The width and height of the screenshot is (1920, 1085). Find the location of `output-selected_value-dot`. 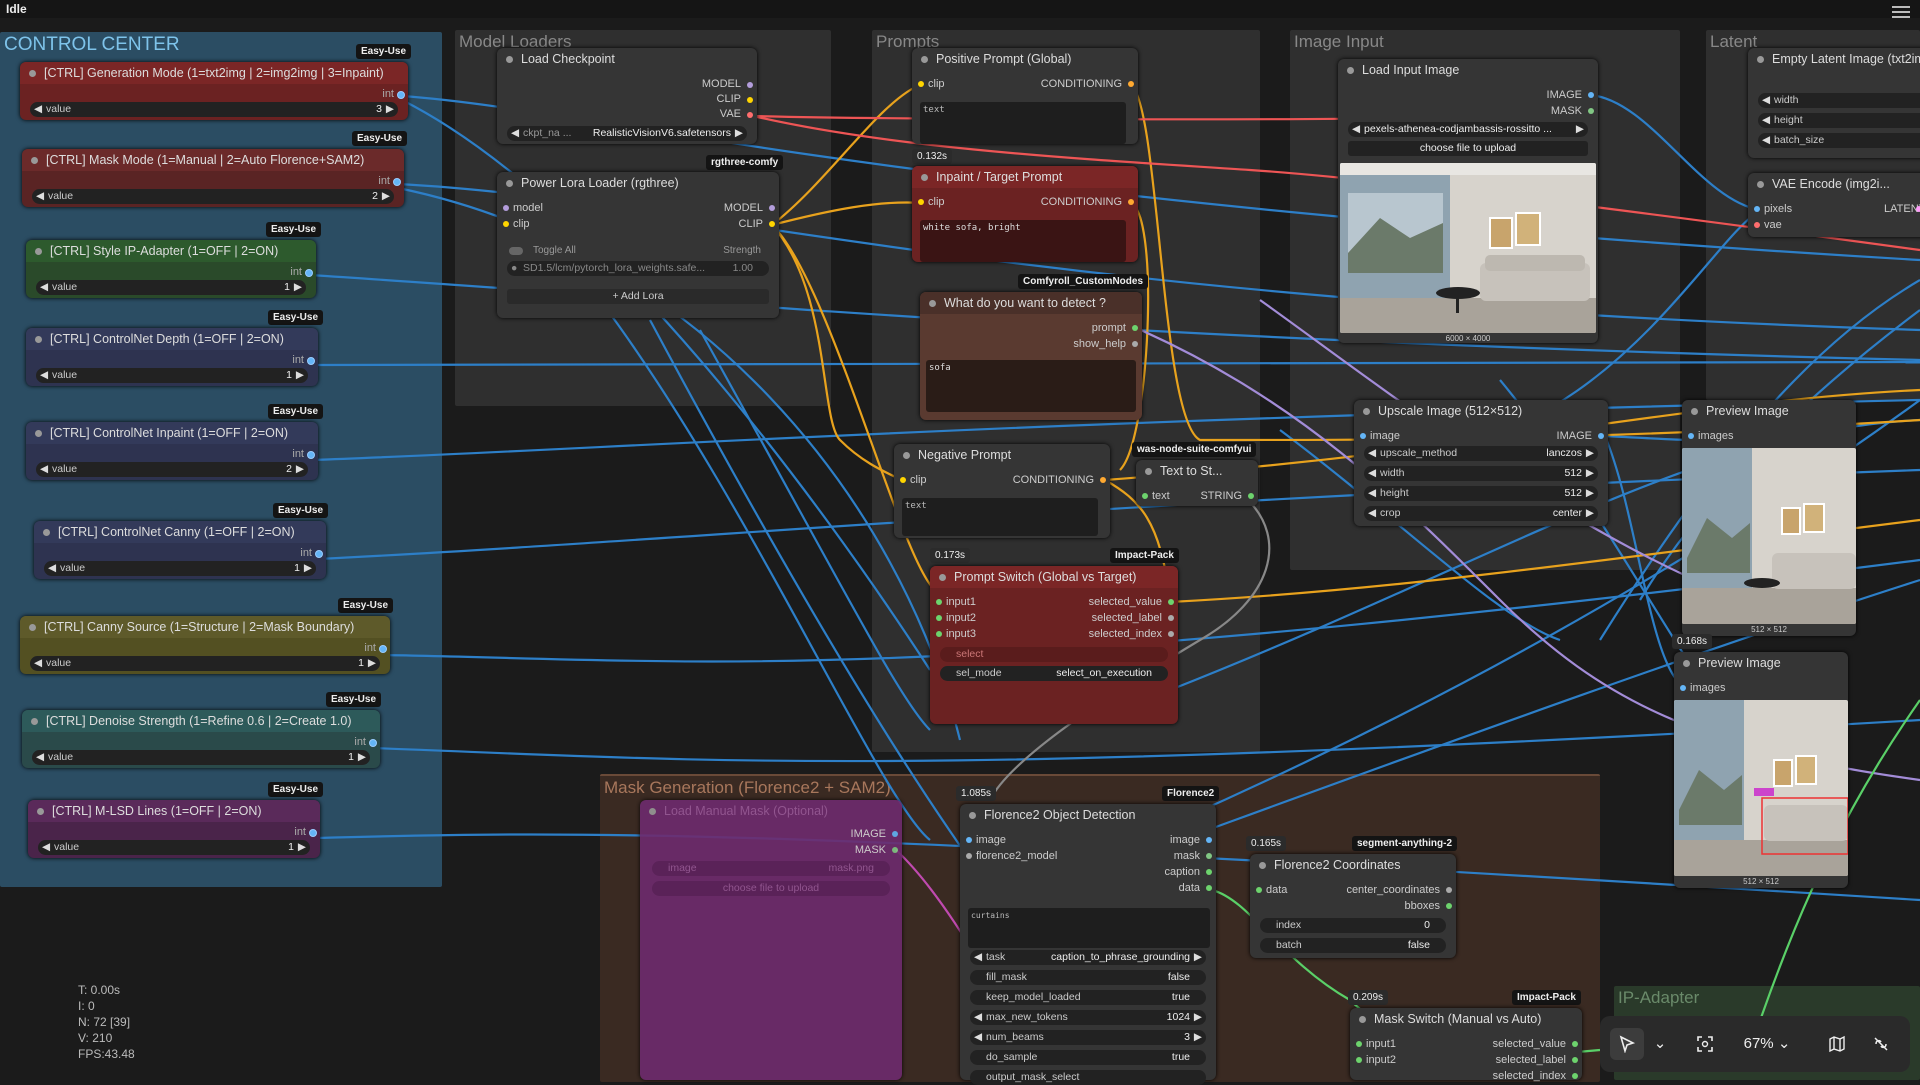

output-selected_value-dot is located at coordinates (1575, 1044).